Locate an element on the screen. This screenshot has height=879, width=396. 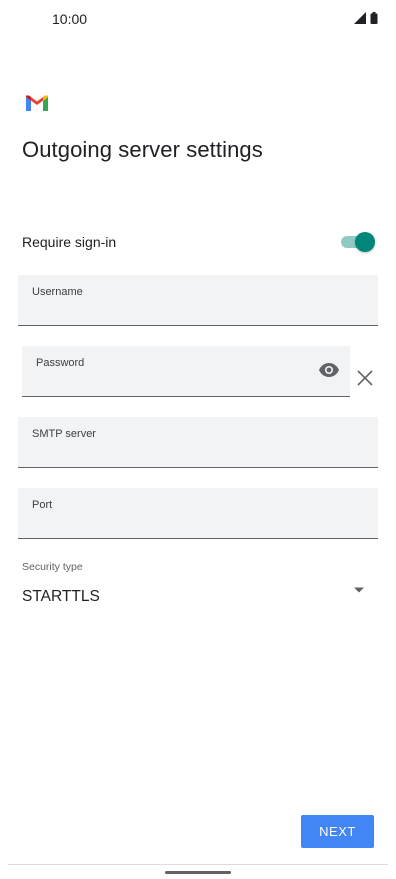
smtp-server-field: SMTP server is located at coordinates (198, 442).